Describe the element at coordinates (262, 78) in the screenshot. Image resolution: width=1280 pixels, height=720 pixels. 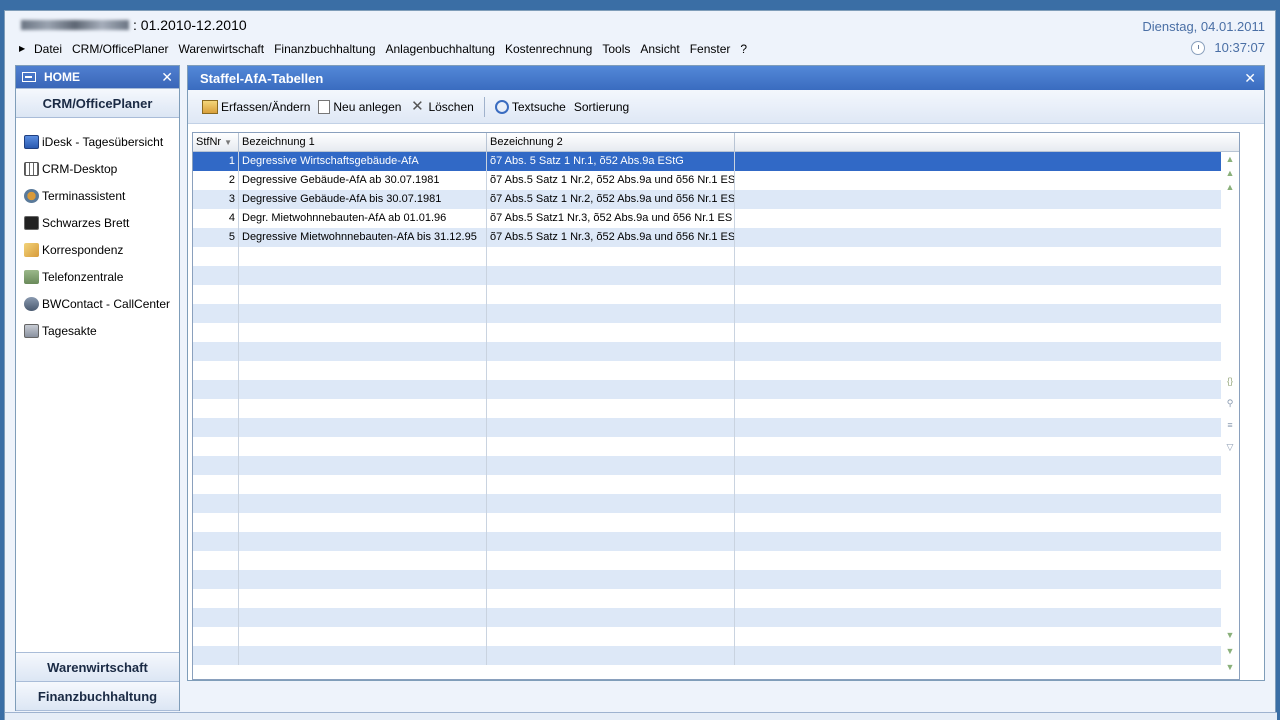
I see `panel-title: Staffel-AfA-Tabellen` at that location.